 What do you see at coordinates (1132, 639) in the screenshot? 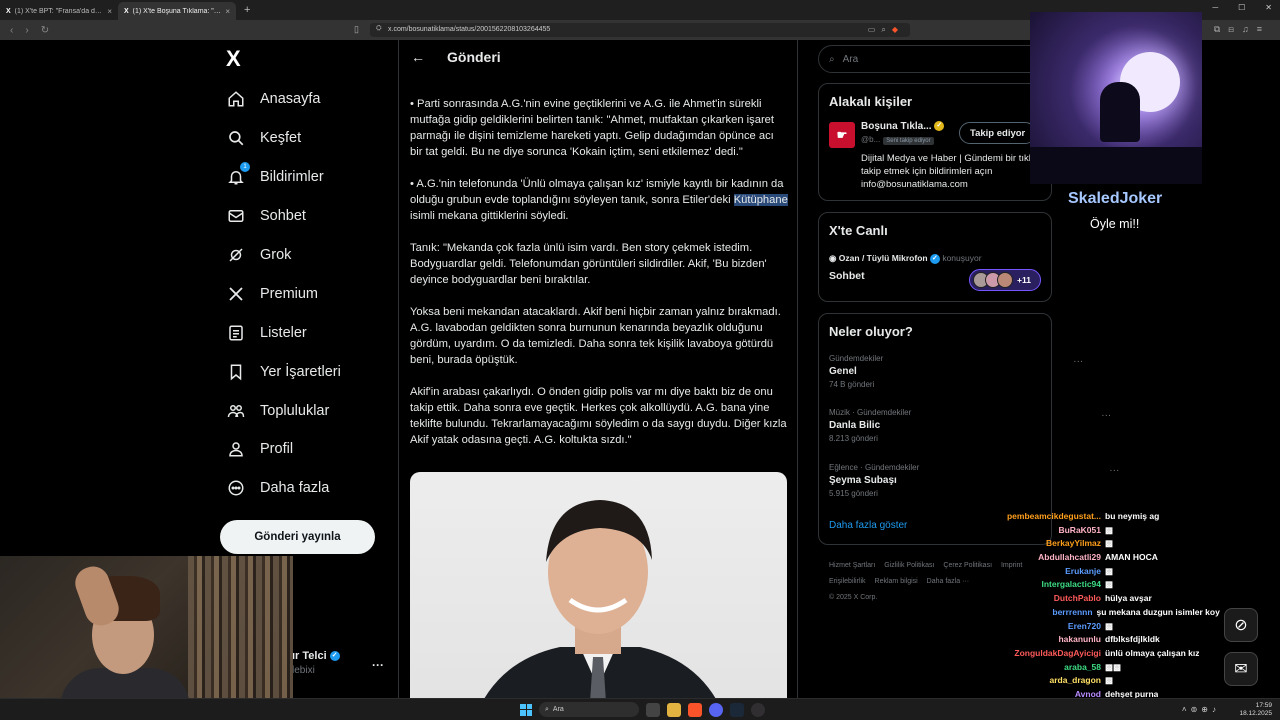
I see `chat-text: dfblksfdjlkldk` at bounding box center [1132, 639].